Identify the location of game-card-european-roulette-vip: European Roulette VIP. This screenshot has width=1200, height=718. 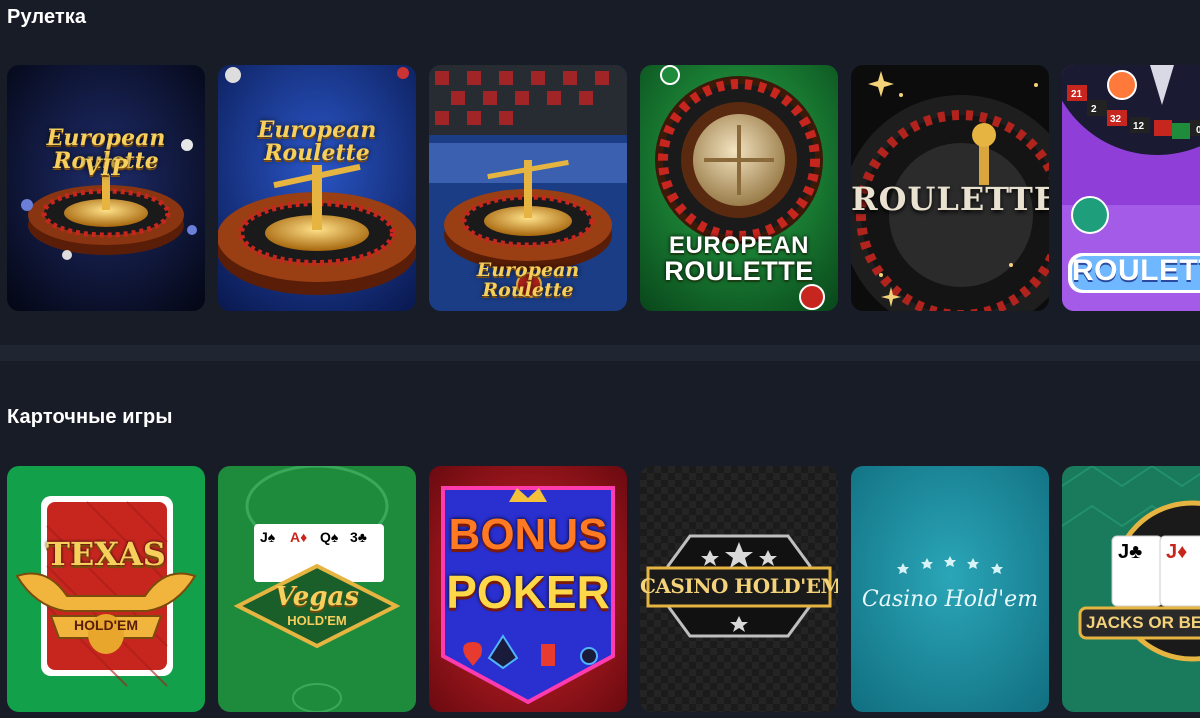
(106, 188).